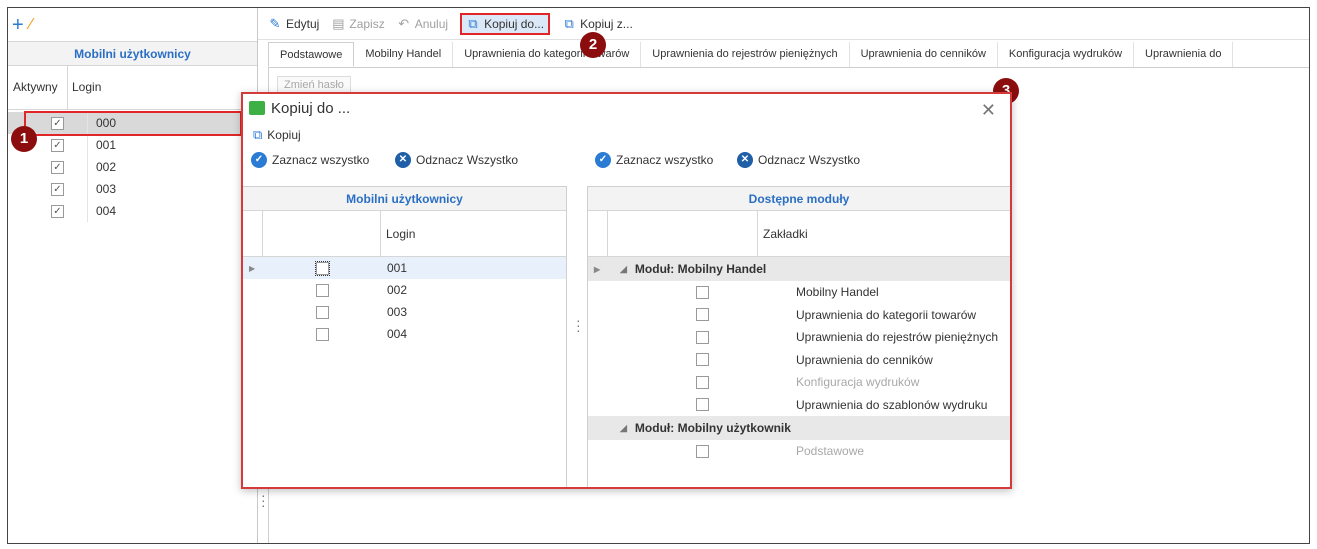  I want to click on left-deselect-all-button: ✕ Odznacz Wszystko, so click(456, 160).